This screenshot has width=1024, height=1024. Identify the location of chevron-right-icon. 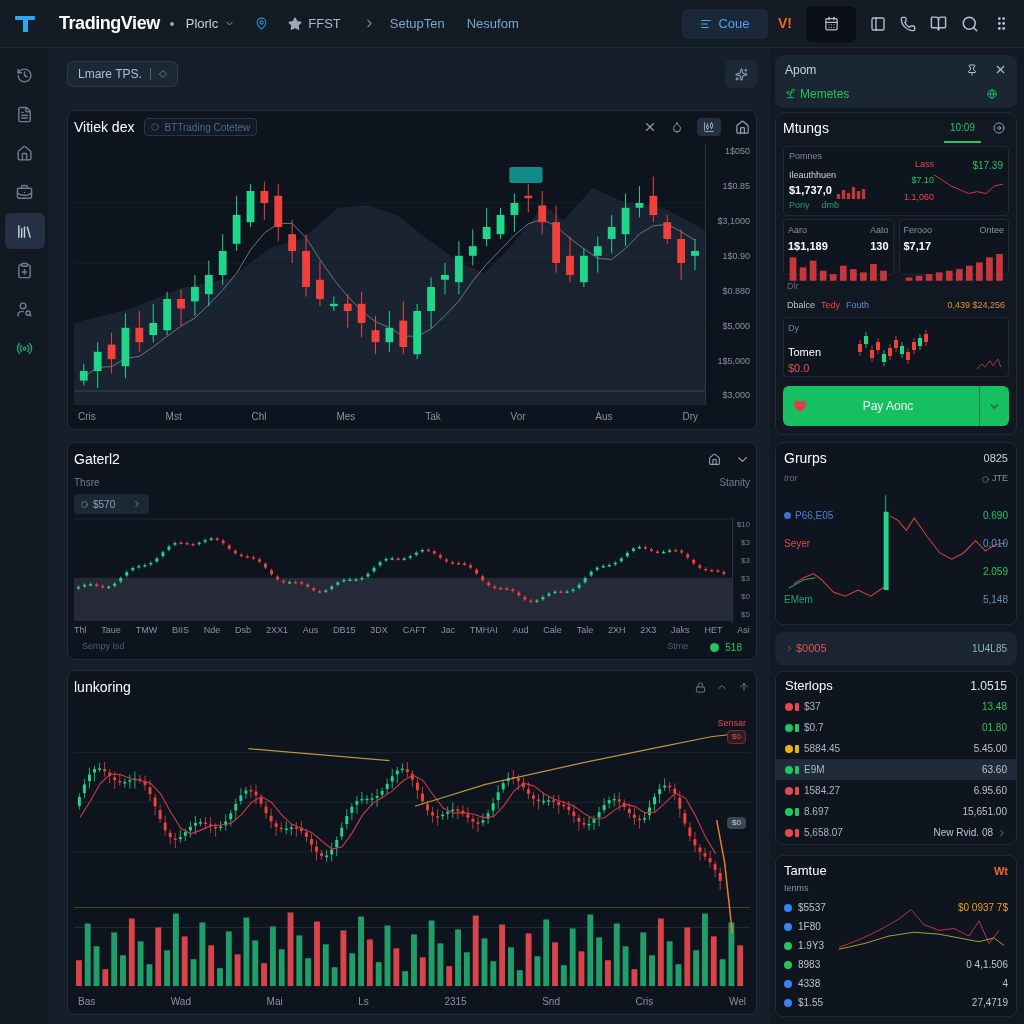
(1002, 832).